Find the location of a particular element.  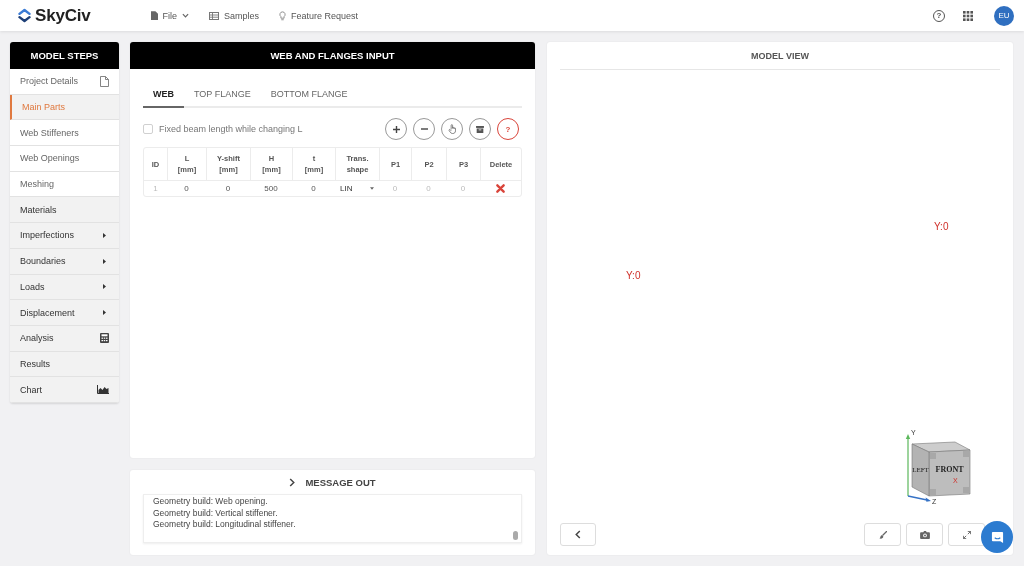

table-cell-text: 1 is located at coordinates (155, 189).